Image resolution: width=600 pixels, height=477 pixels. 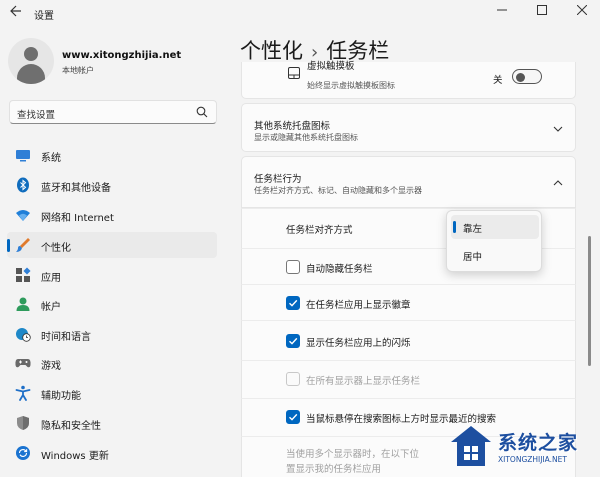 What do you see at coordinates (112, 334) in the screenshot?
I see `sidebar-item-time-language: 时间和语言` at bounding box center [112, 334].